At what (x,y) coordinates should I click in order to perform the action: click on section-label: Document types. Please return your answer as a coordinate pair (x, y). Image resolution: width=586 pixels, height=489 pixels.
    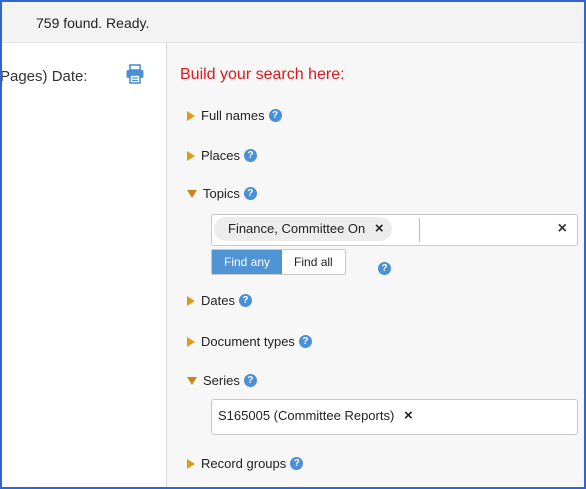
    Looking at the image, I should click on (248, 341).